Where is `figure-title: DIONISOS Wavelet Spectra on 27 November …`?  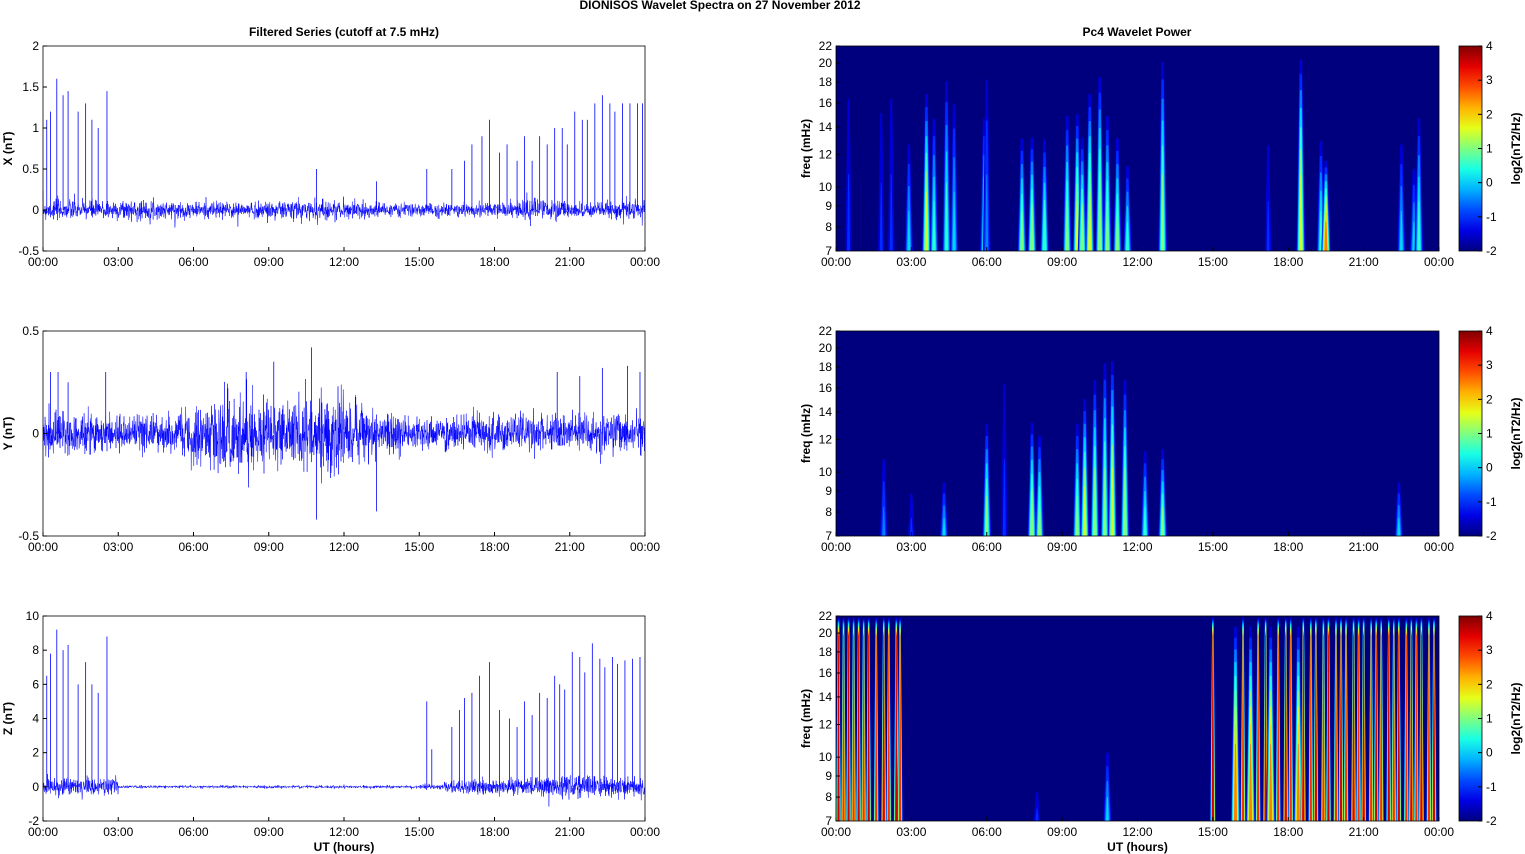
figure-title: DIONISOS Wavelet Spectra on 27 November … is located at coordinates (720, 6).